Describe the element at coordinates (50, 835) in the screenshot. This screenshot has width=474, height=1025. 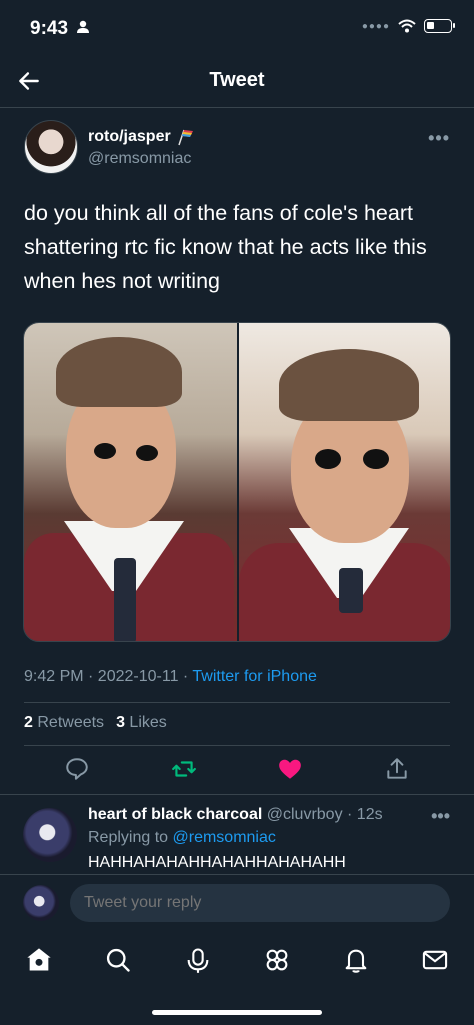
I see `reply-avatar` at that location.